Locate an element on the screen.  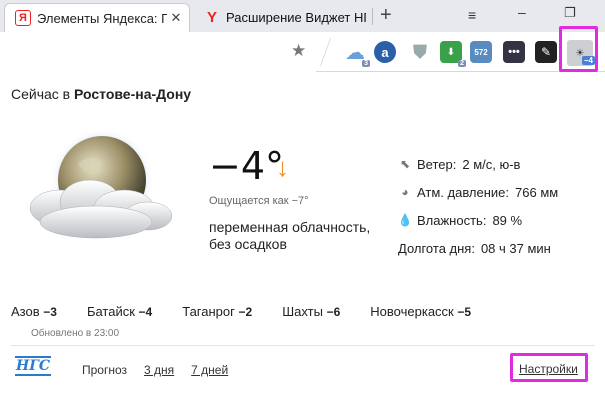
divider is located at coordinates (303, 345).